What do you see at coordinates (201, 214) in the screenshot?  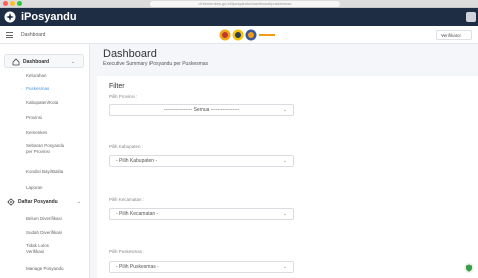 I see `kecamatan-select: - Pilih Kecamatan - ⌄` at bounding box center [201, 214].